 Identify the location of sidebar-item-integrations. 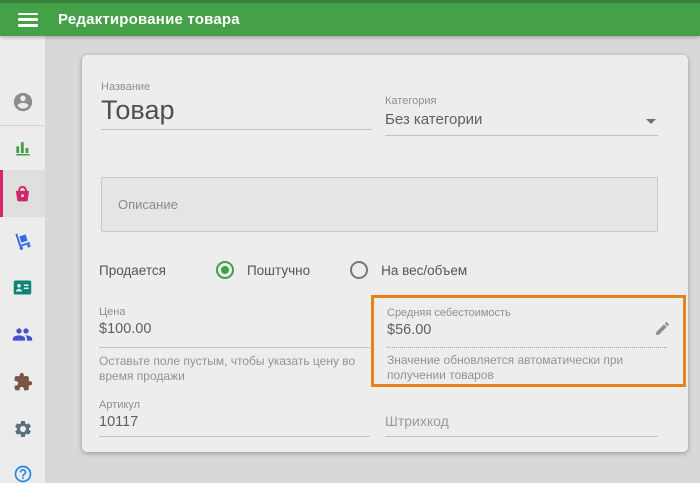
(22, 381).